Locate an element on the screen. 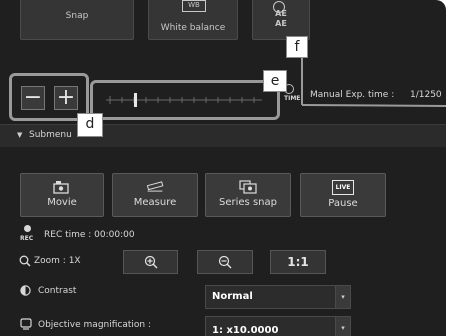  objective-chevron-down-icon: ▾ is located at coordinates (342, 326).